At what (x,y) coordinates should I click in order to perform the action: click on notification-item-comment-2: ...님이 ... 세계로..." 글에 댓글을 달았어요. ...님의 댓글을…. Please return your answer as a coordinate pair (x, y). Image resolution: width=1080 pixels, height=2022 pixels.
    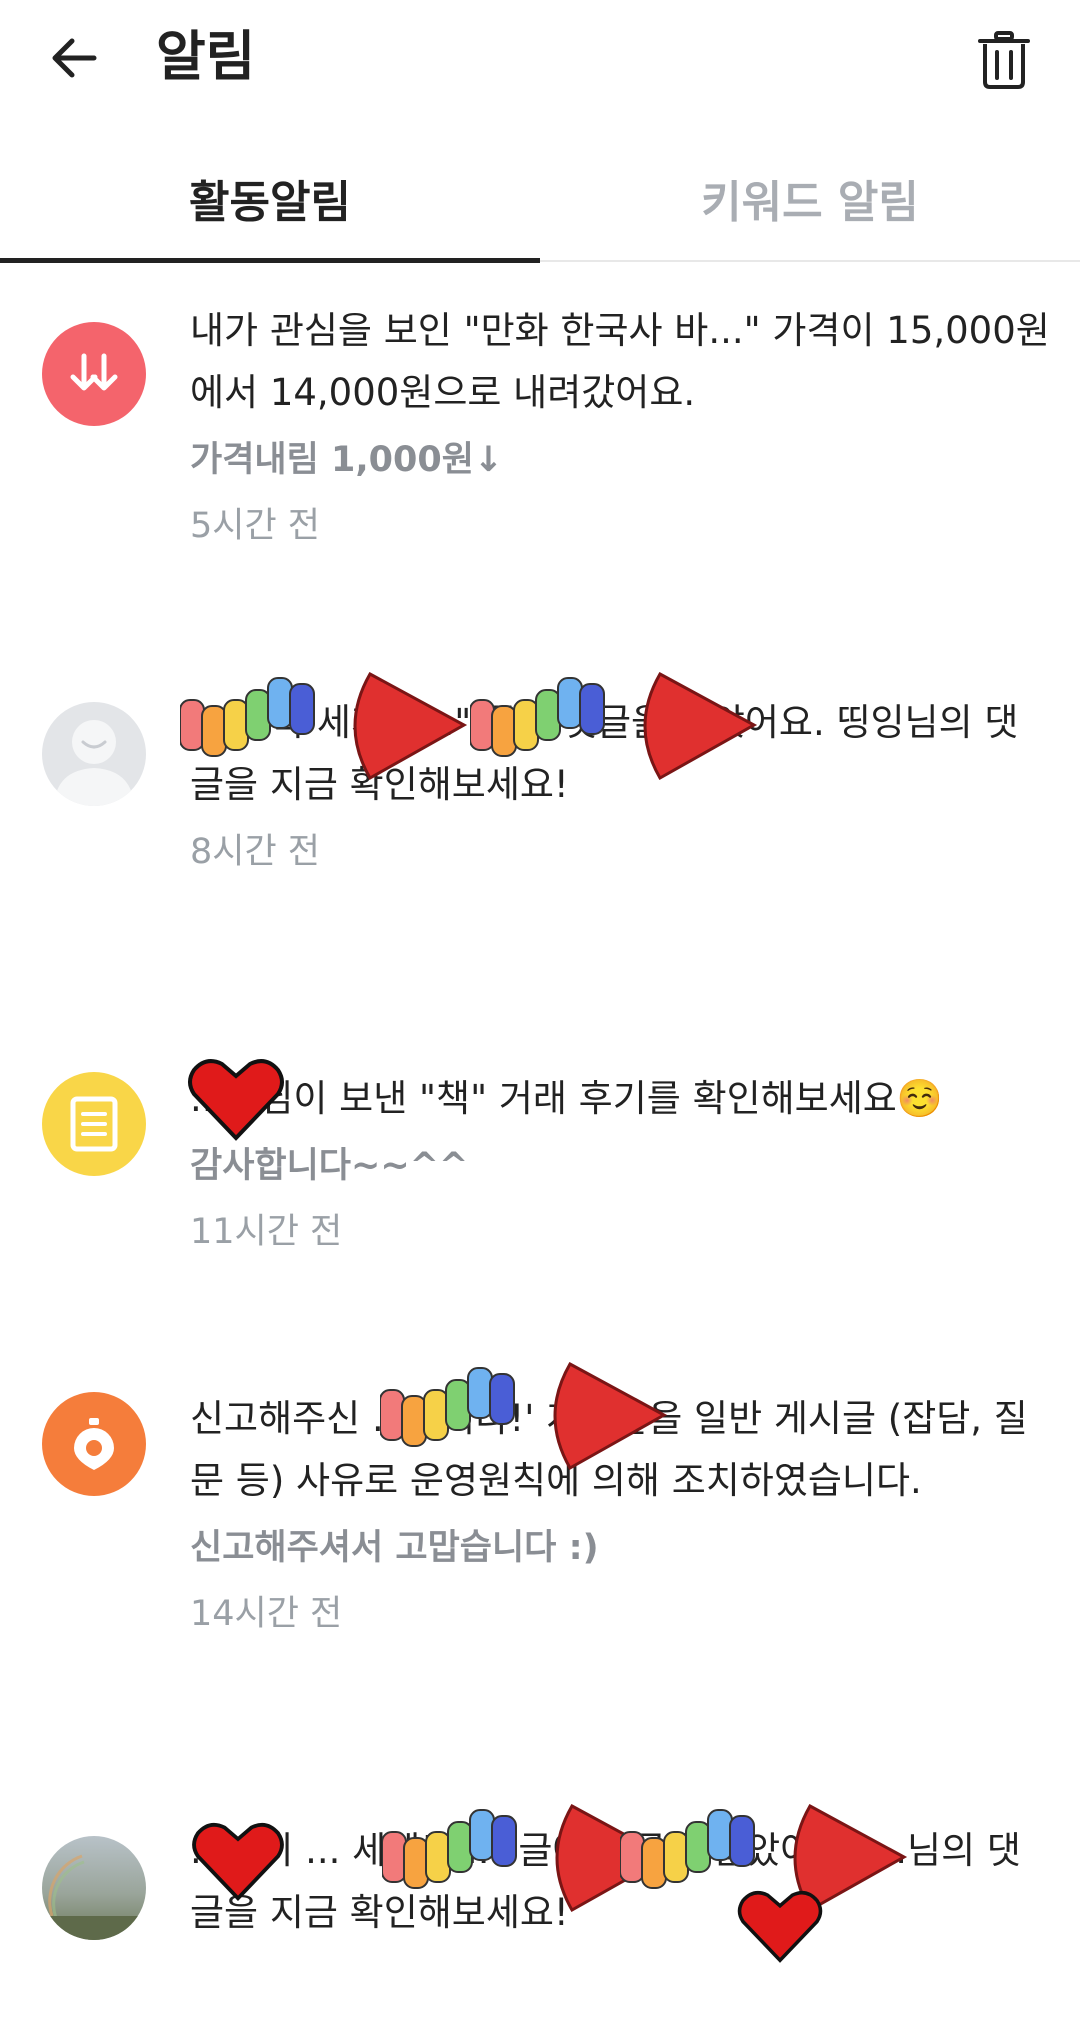
    Looking at the image, I should click on (540, 1921).